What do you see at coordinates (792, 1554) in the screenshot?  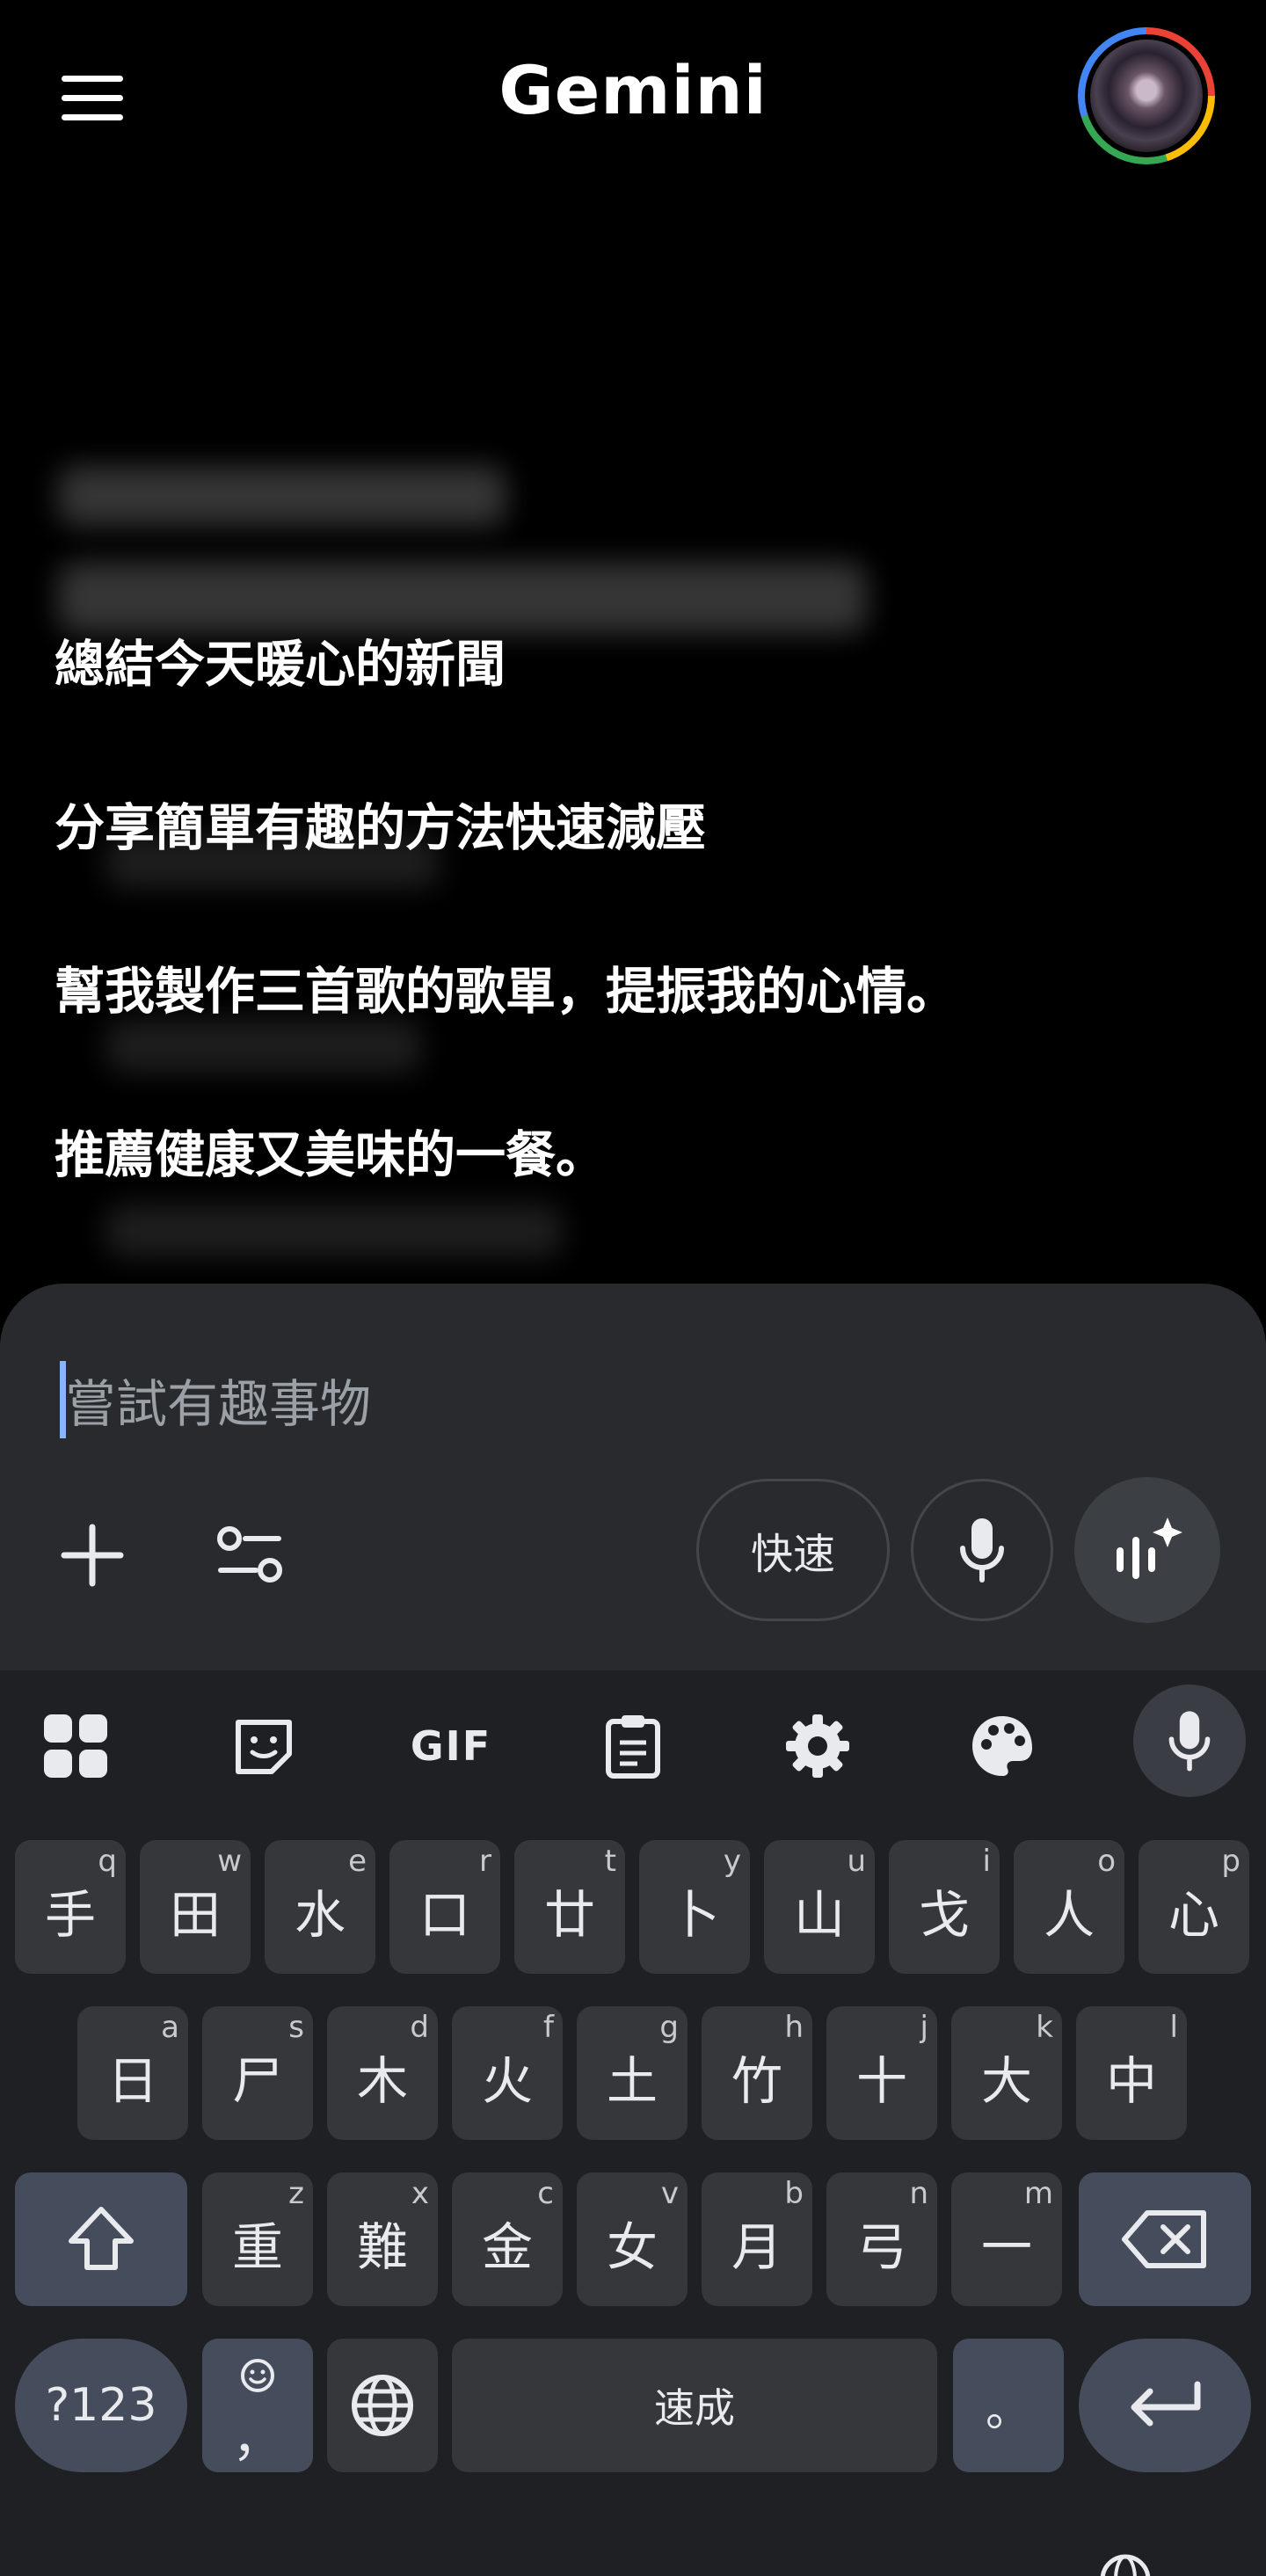 I see `mode-label: 快速` at bounding box center [792, 1554].